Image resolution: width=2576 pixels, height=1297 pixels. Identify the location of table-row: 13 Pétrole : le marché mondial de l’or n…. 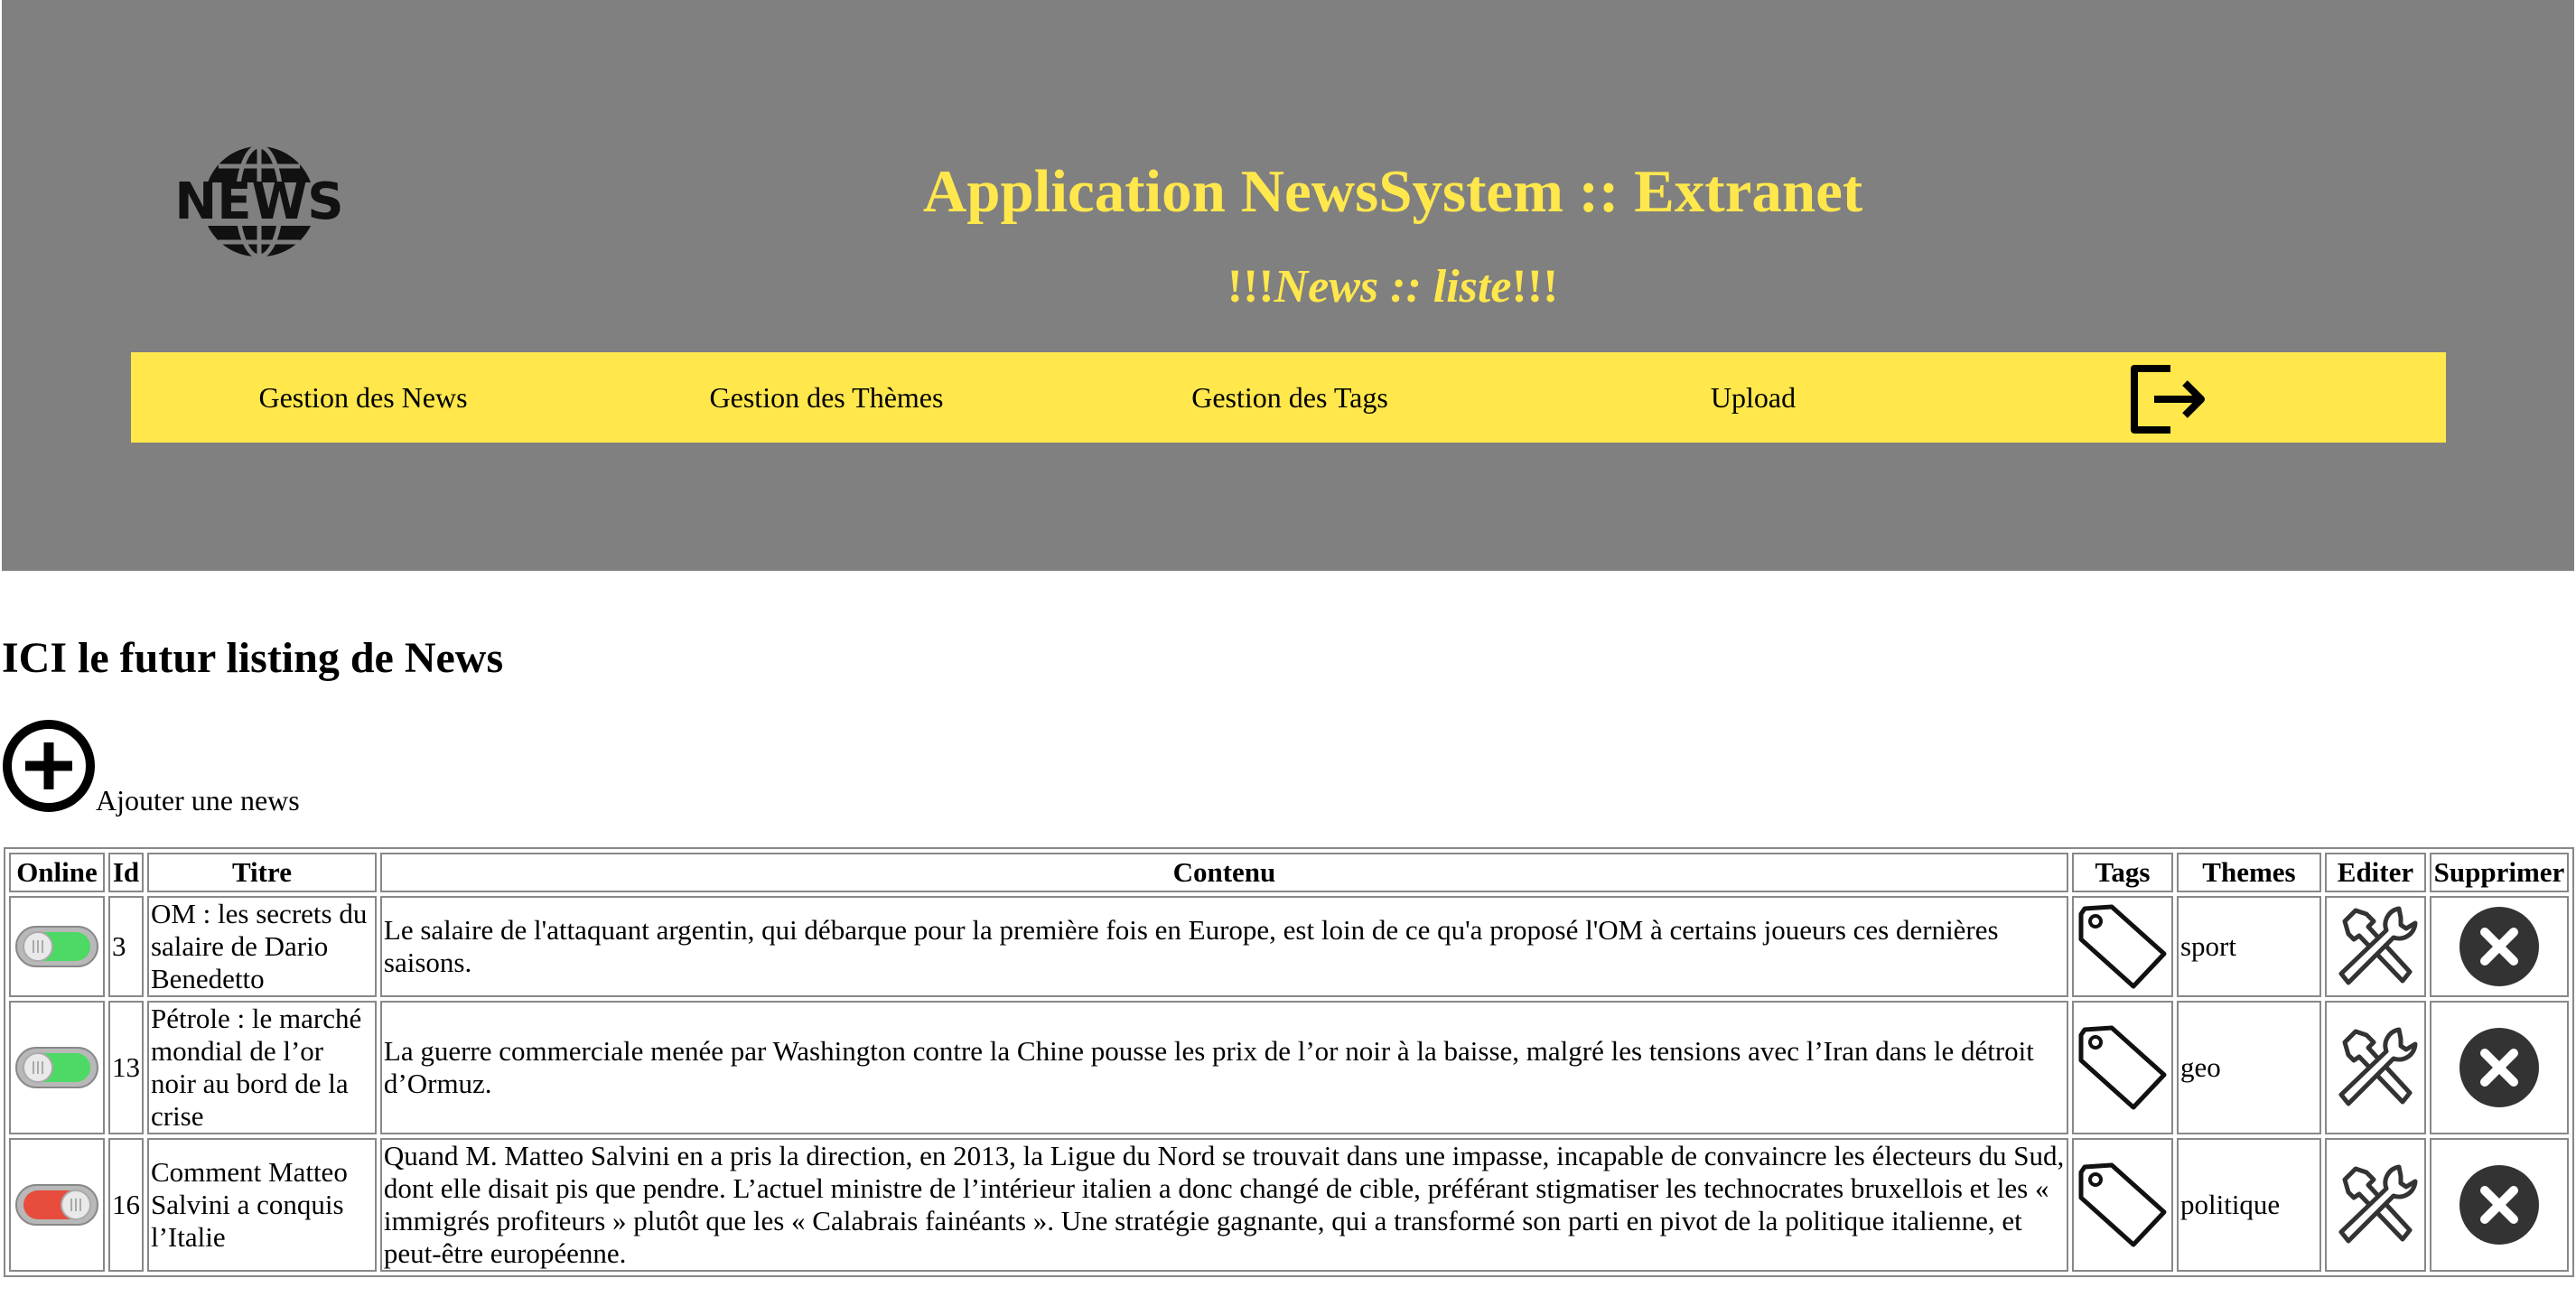
(1289, 1067).